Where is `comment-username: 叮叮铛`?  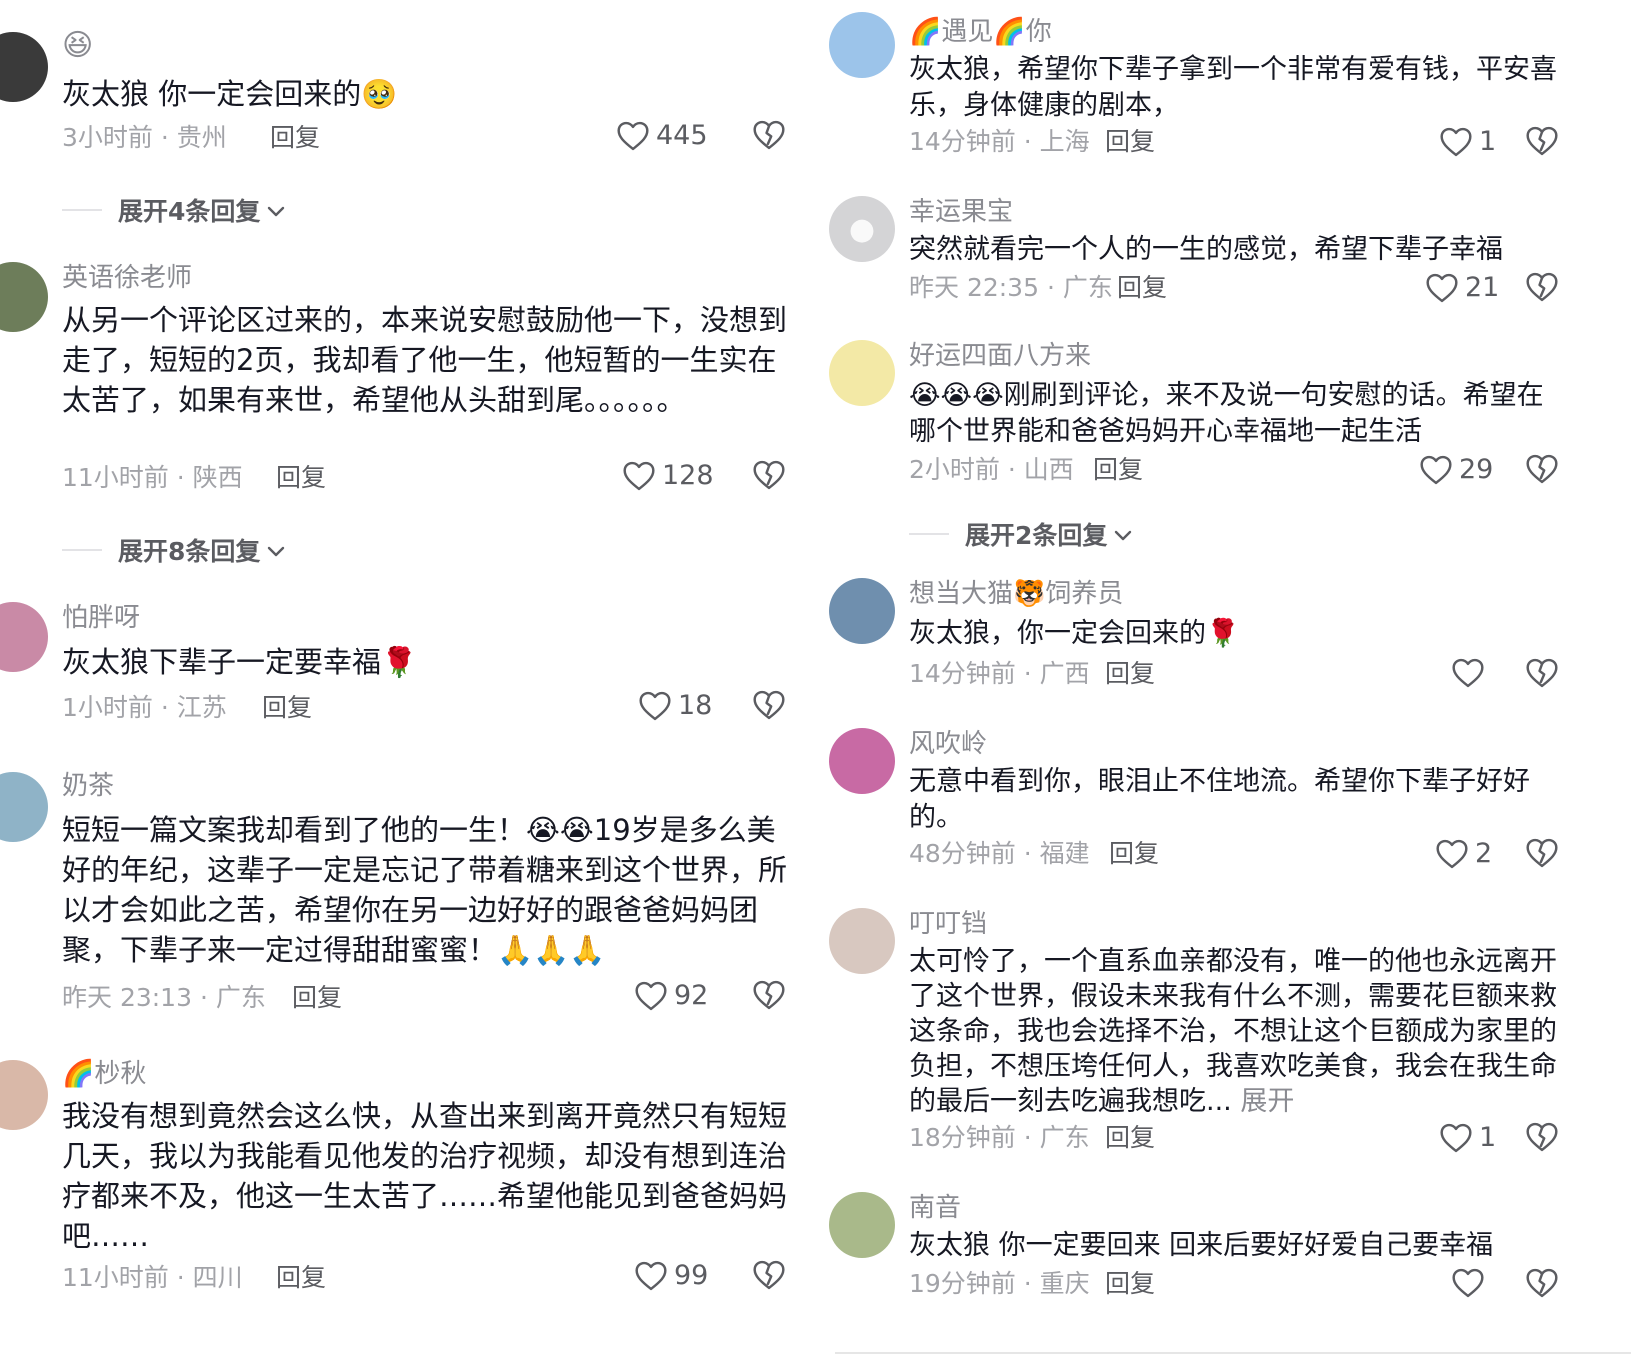
comment-username: 叮叮铛 is located at coordinates (948, 924).